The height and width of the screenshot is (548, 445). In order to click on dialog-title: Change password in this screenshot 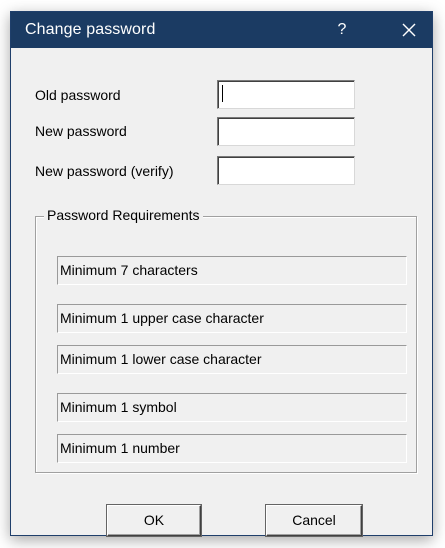, I will do `click(90, 29)`.